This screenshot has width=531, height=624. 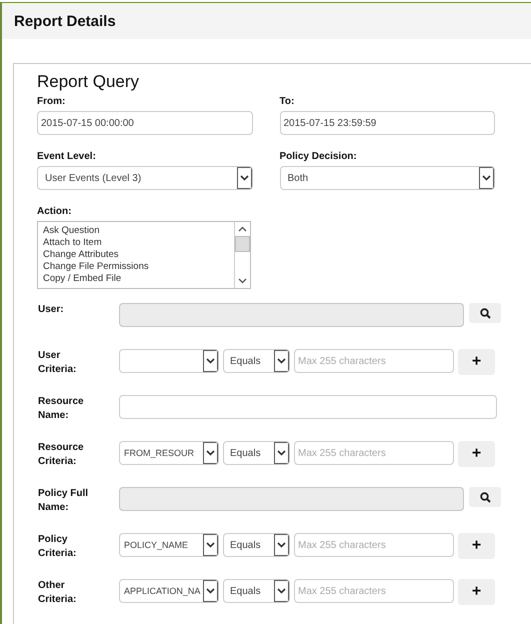 What do you see at coordinates (63, 501) in the screenshot?
I see `field-label: Policy Full Name:` at bounding box center [63, 501].